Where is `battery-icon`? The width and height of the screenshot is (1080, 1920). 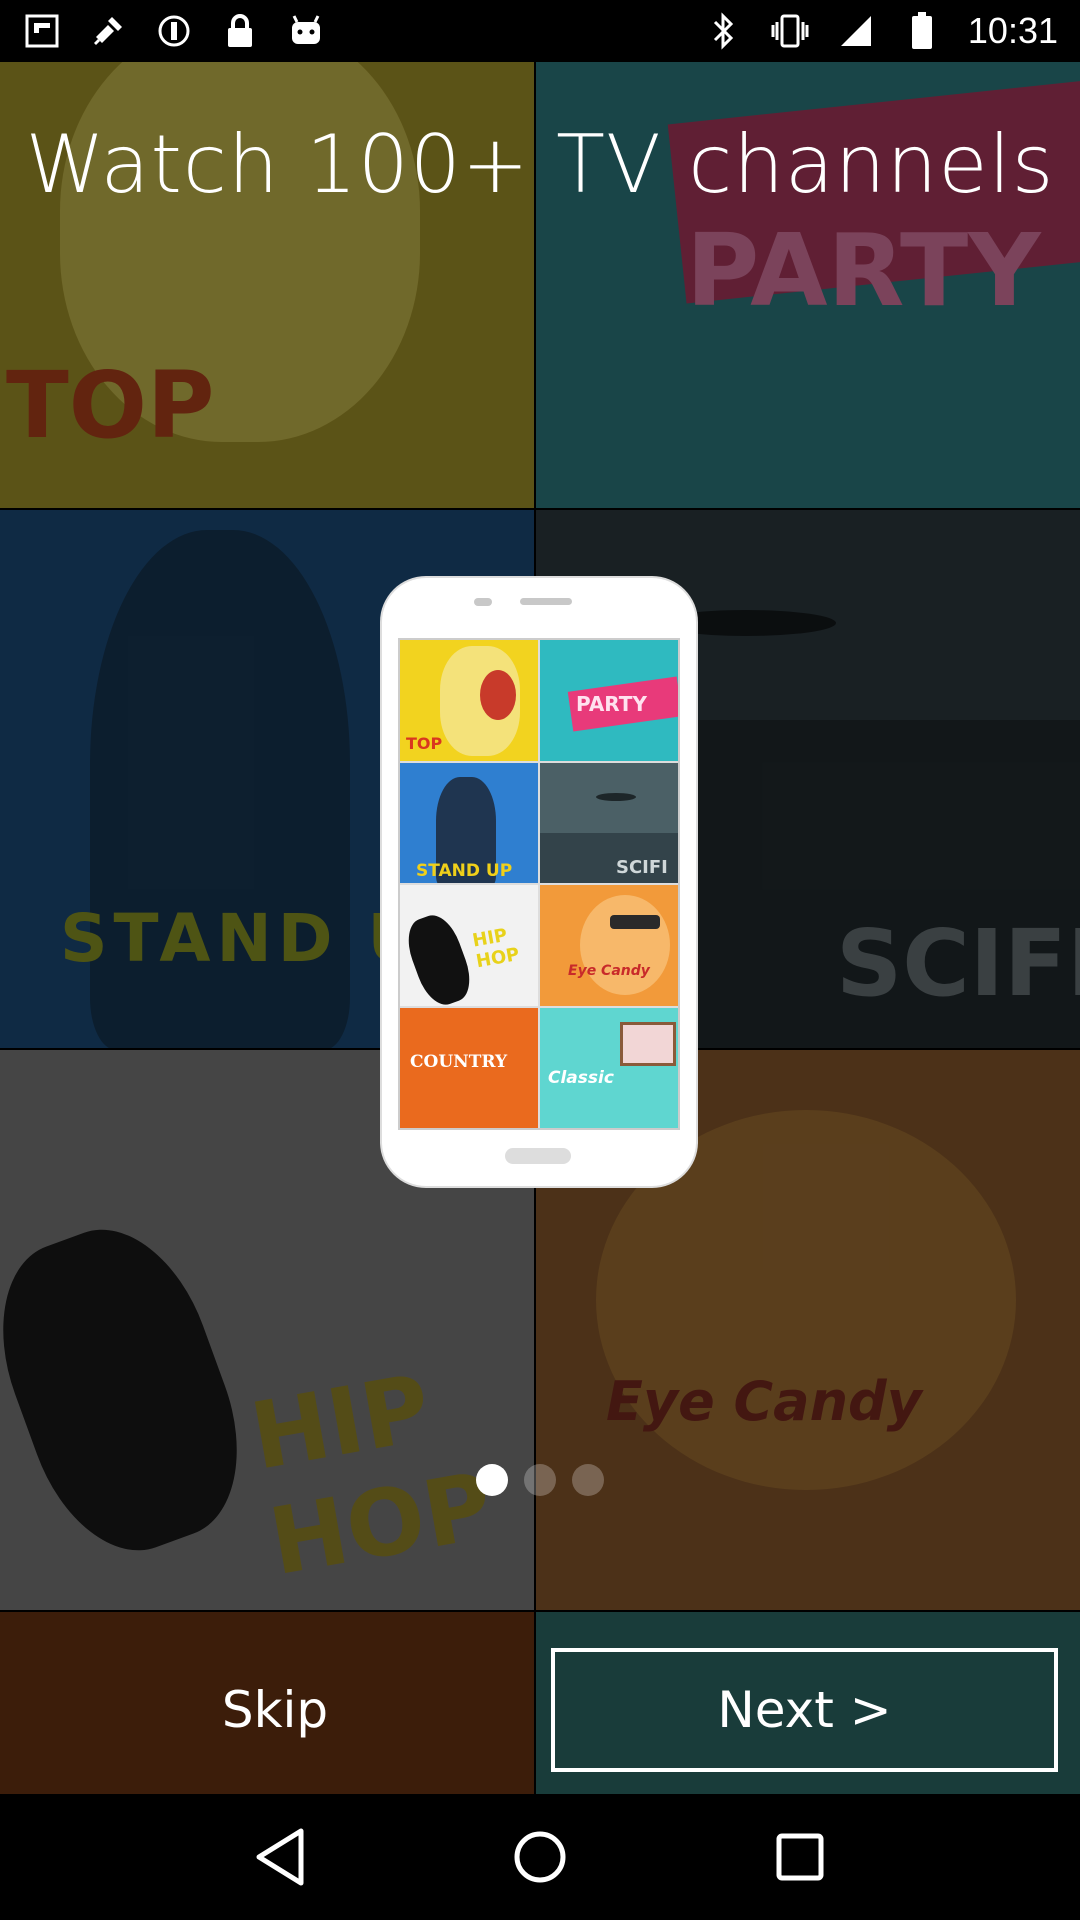 battery-icon is located at coordinates (922, 31).